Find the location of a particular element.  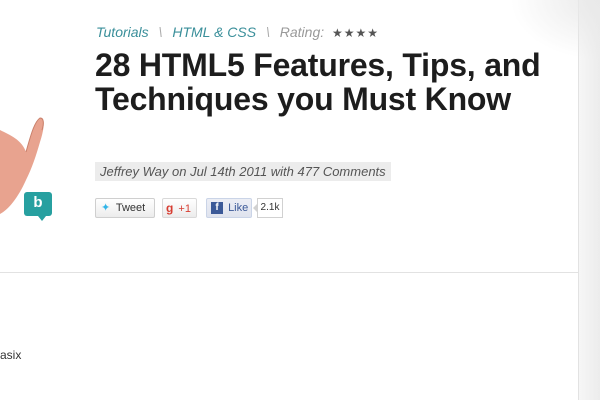

gplus-button: g +1 is located at coordinates (179, 208).